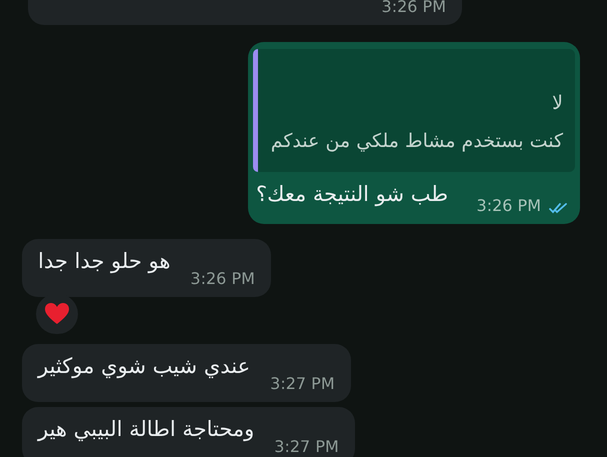 Image resolution: width=607 pixels, height=457 pixels. Describe the element at coordinates (104, 261) in the screenshot. I see `message-text: هو حلو جدا جدا` at that location.